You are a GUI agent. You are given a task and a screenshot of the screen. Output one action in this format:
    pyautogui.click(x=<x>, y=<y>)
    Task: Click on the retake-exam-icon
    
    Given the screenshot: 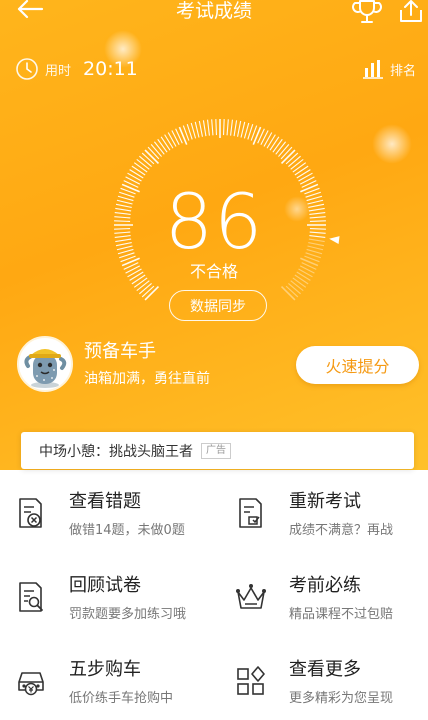 What is the action you would take?
    pyautogui.click(x=250, y=513)
    